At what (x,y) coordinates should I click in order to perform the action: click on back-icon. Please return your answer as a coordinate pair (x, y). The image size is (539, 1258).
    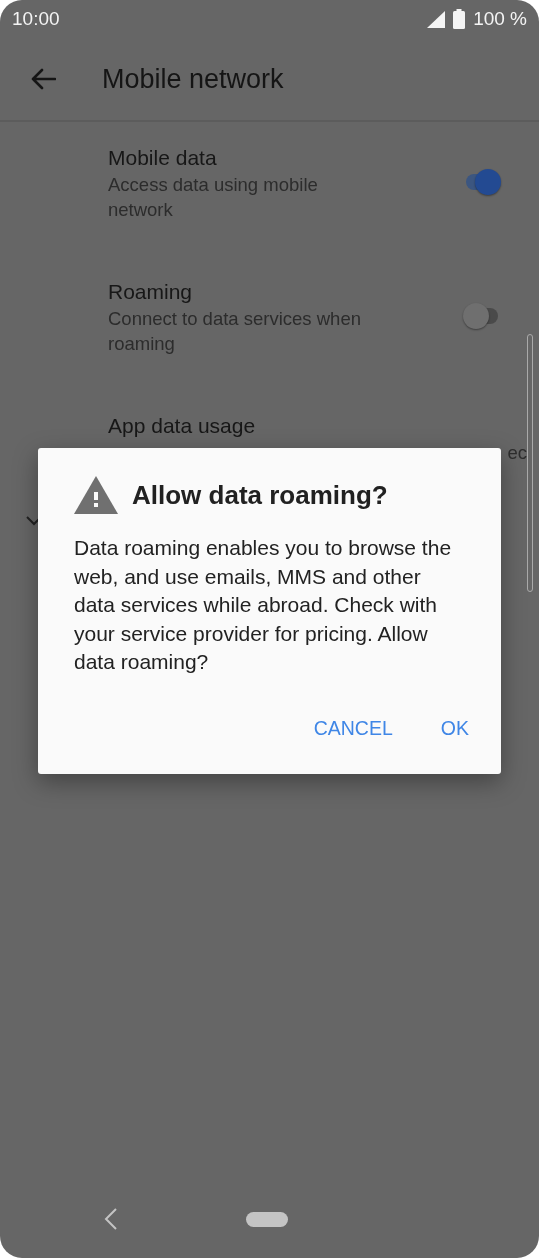
    Looking at the image, I should click on (111, 1219).